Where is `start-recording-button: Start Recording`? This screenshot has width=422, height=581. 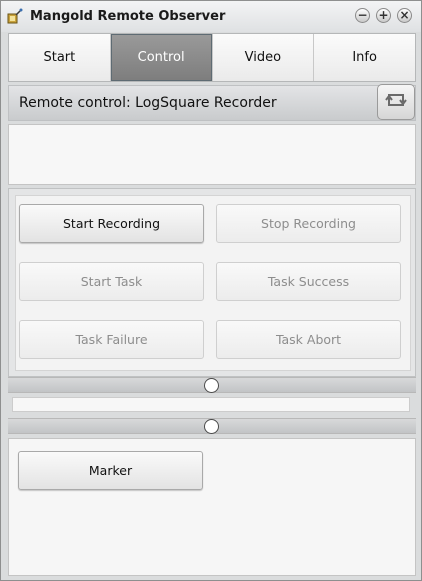
start-recording-button: Start Recording is located at coordinates (111, 223).